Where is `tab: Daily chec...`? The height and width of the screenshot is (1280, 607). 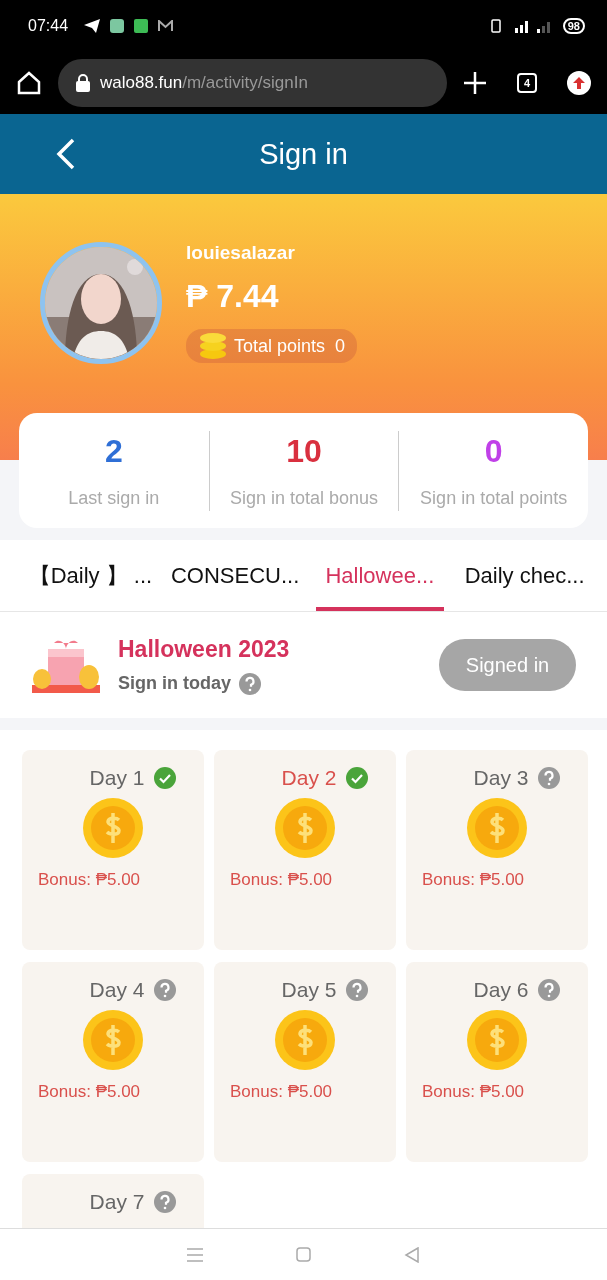 tab: Daily chec... is located at coordinates (524, 575).